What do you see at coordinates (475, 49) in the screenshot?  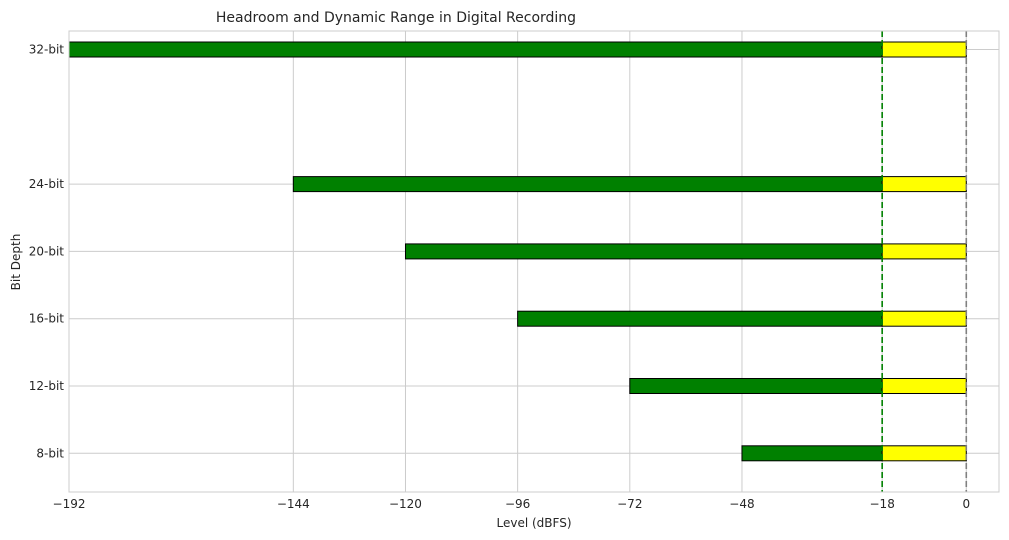 I see `bar-series-0-32-bit` at bounding box center [475, 49].